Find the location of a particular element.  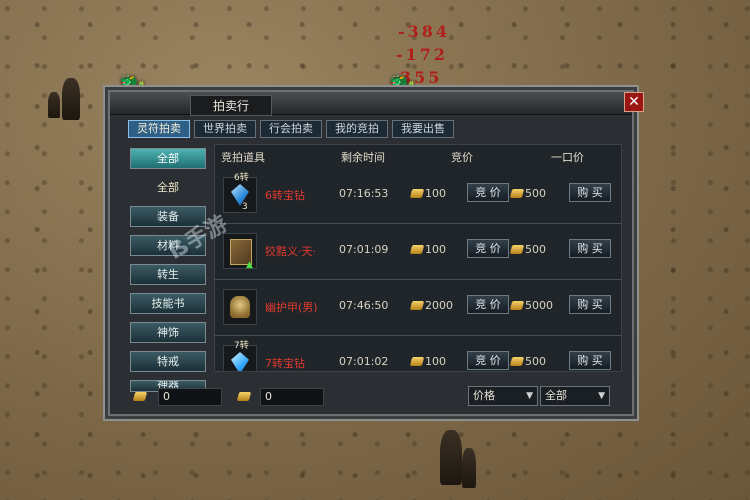

column-header-item: 竞拍道具 is located at coordinates (243, 157).